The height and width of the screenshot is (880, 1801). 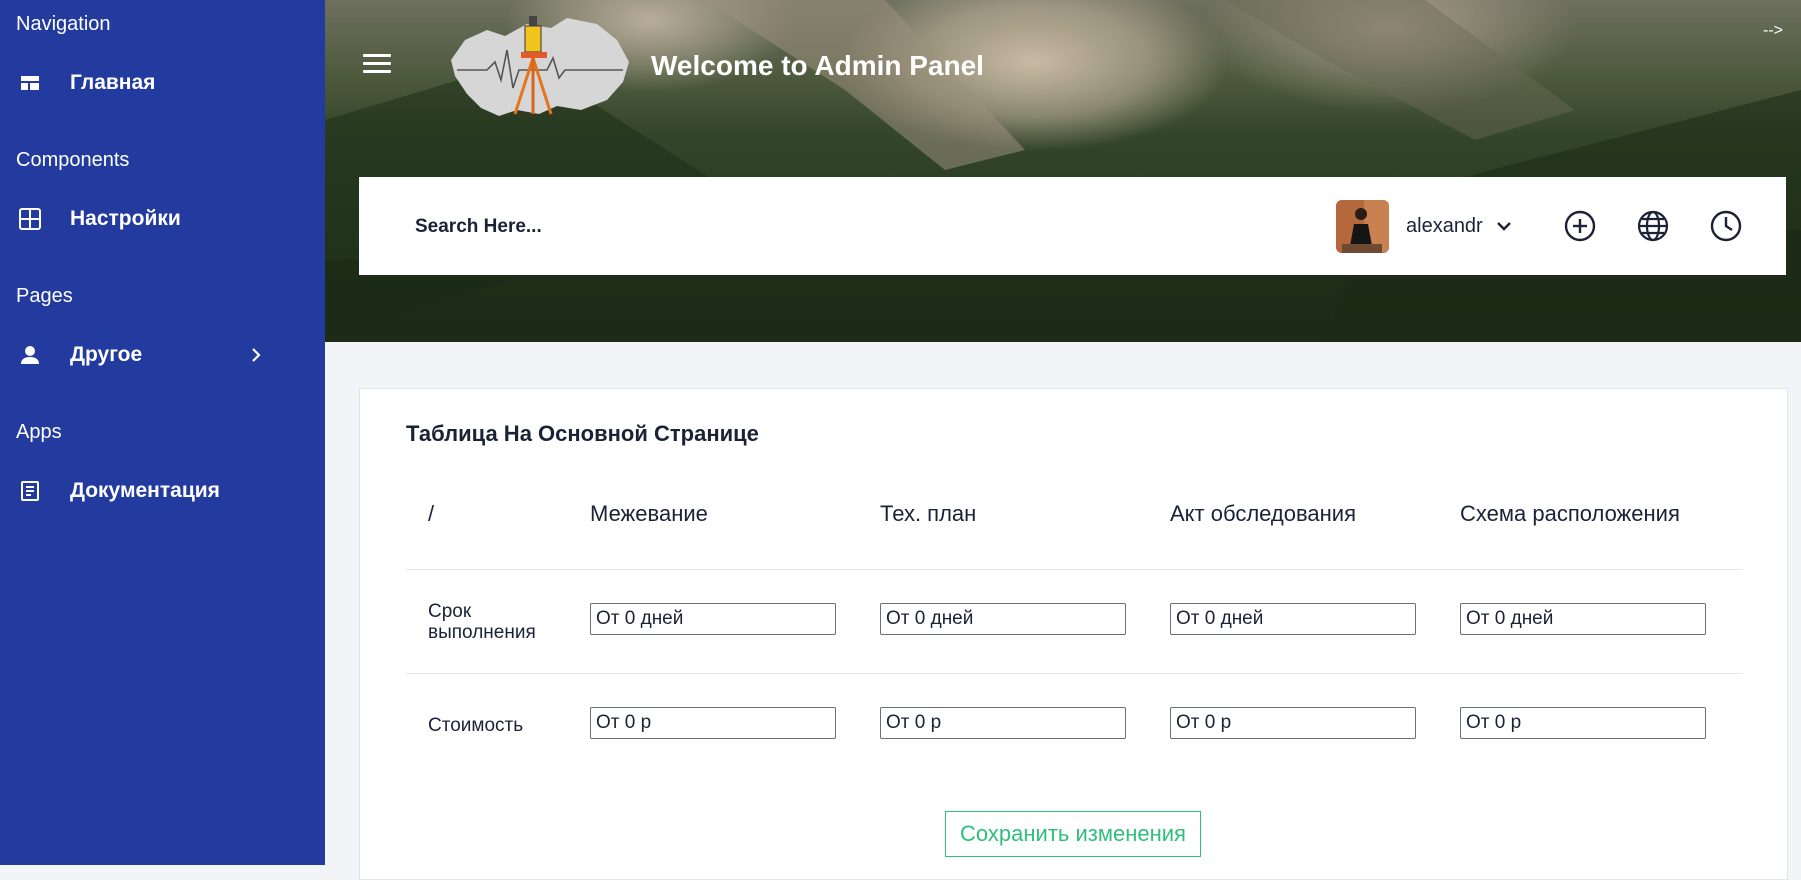 What do you see at coordinates (665, 227) in the screenshot?
I see `search-input` at bounding box center [665, 227].